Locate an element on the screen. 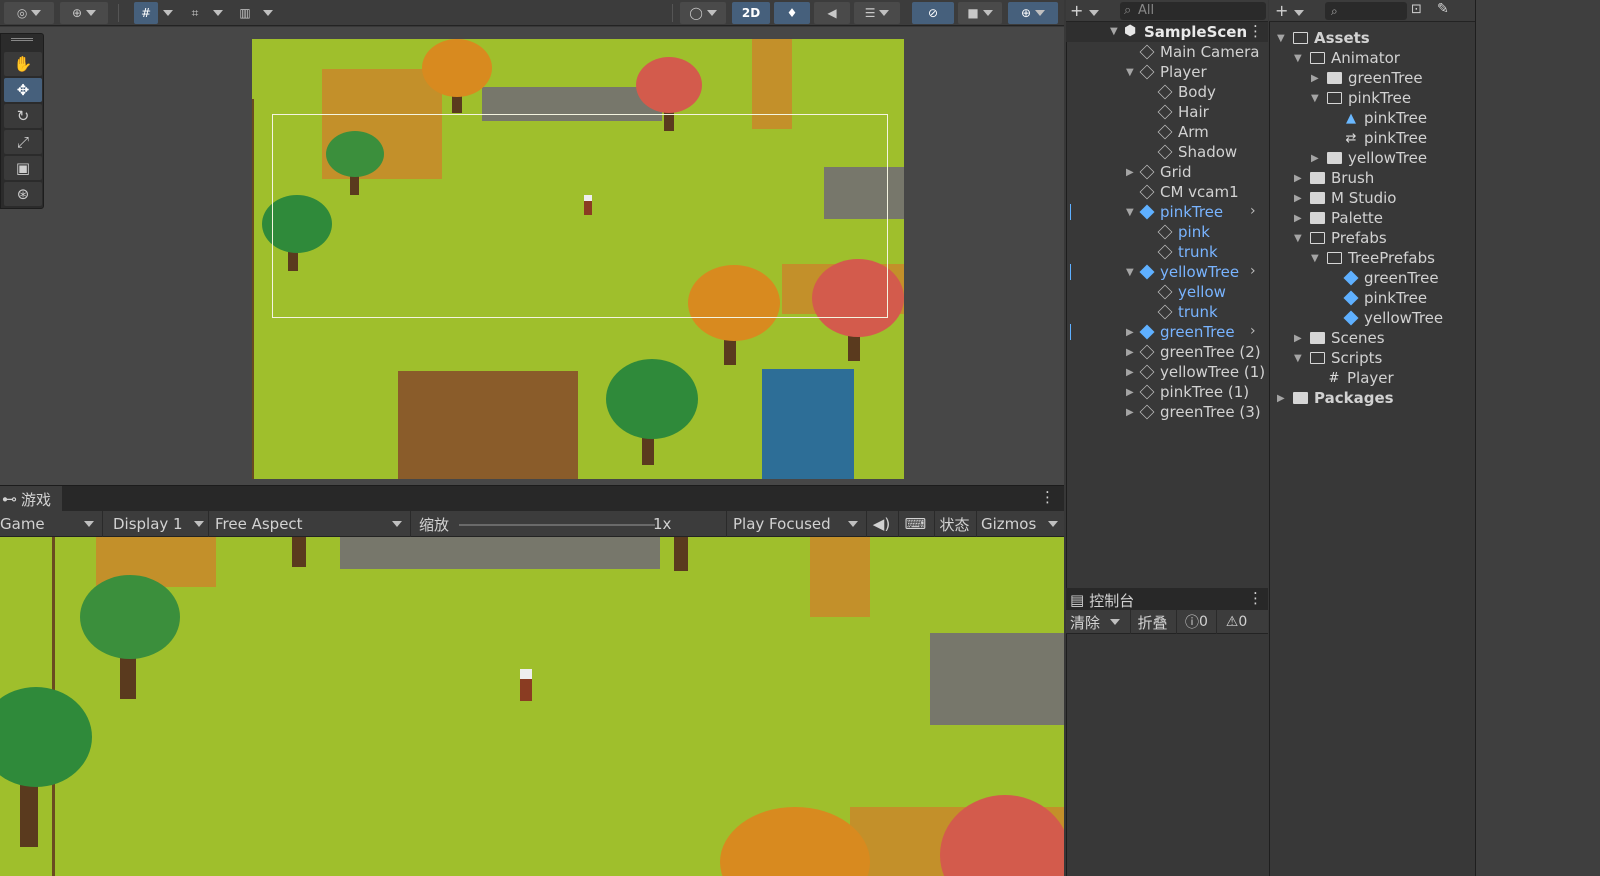 The width and height of the screenshot is (1600, 876). hierarchy-item: ▶ greenTree (3) is located at coordinates (1193, 412).